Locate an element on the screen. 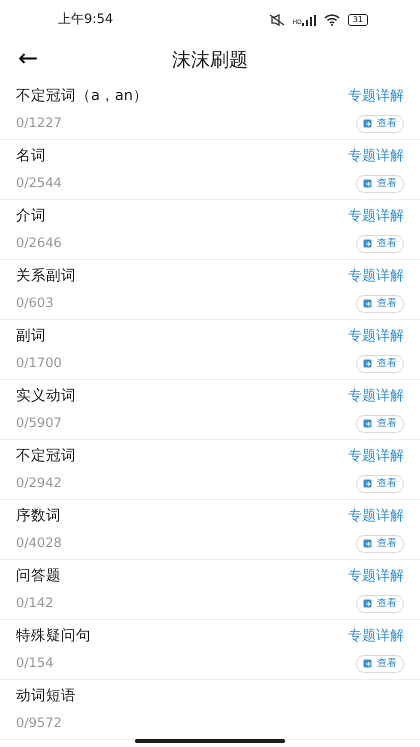 The height and width of the screenshot is (747, 420). topic-name: 特殊疑问句 is located at coordinates (53, 636).